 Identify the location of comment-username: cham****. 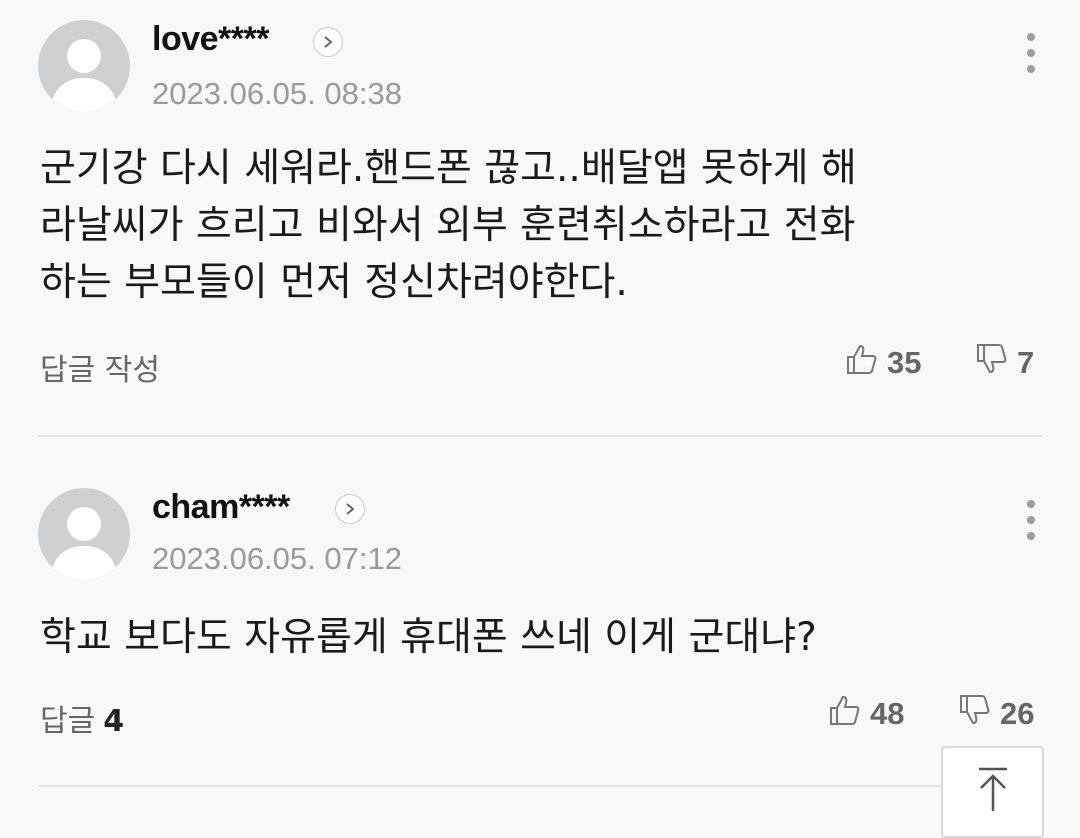
(221, 507).